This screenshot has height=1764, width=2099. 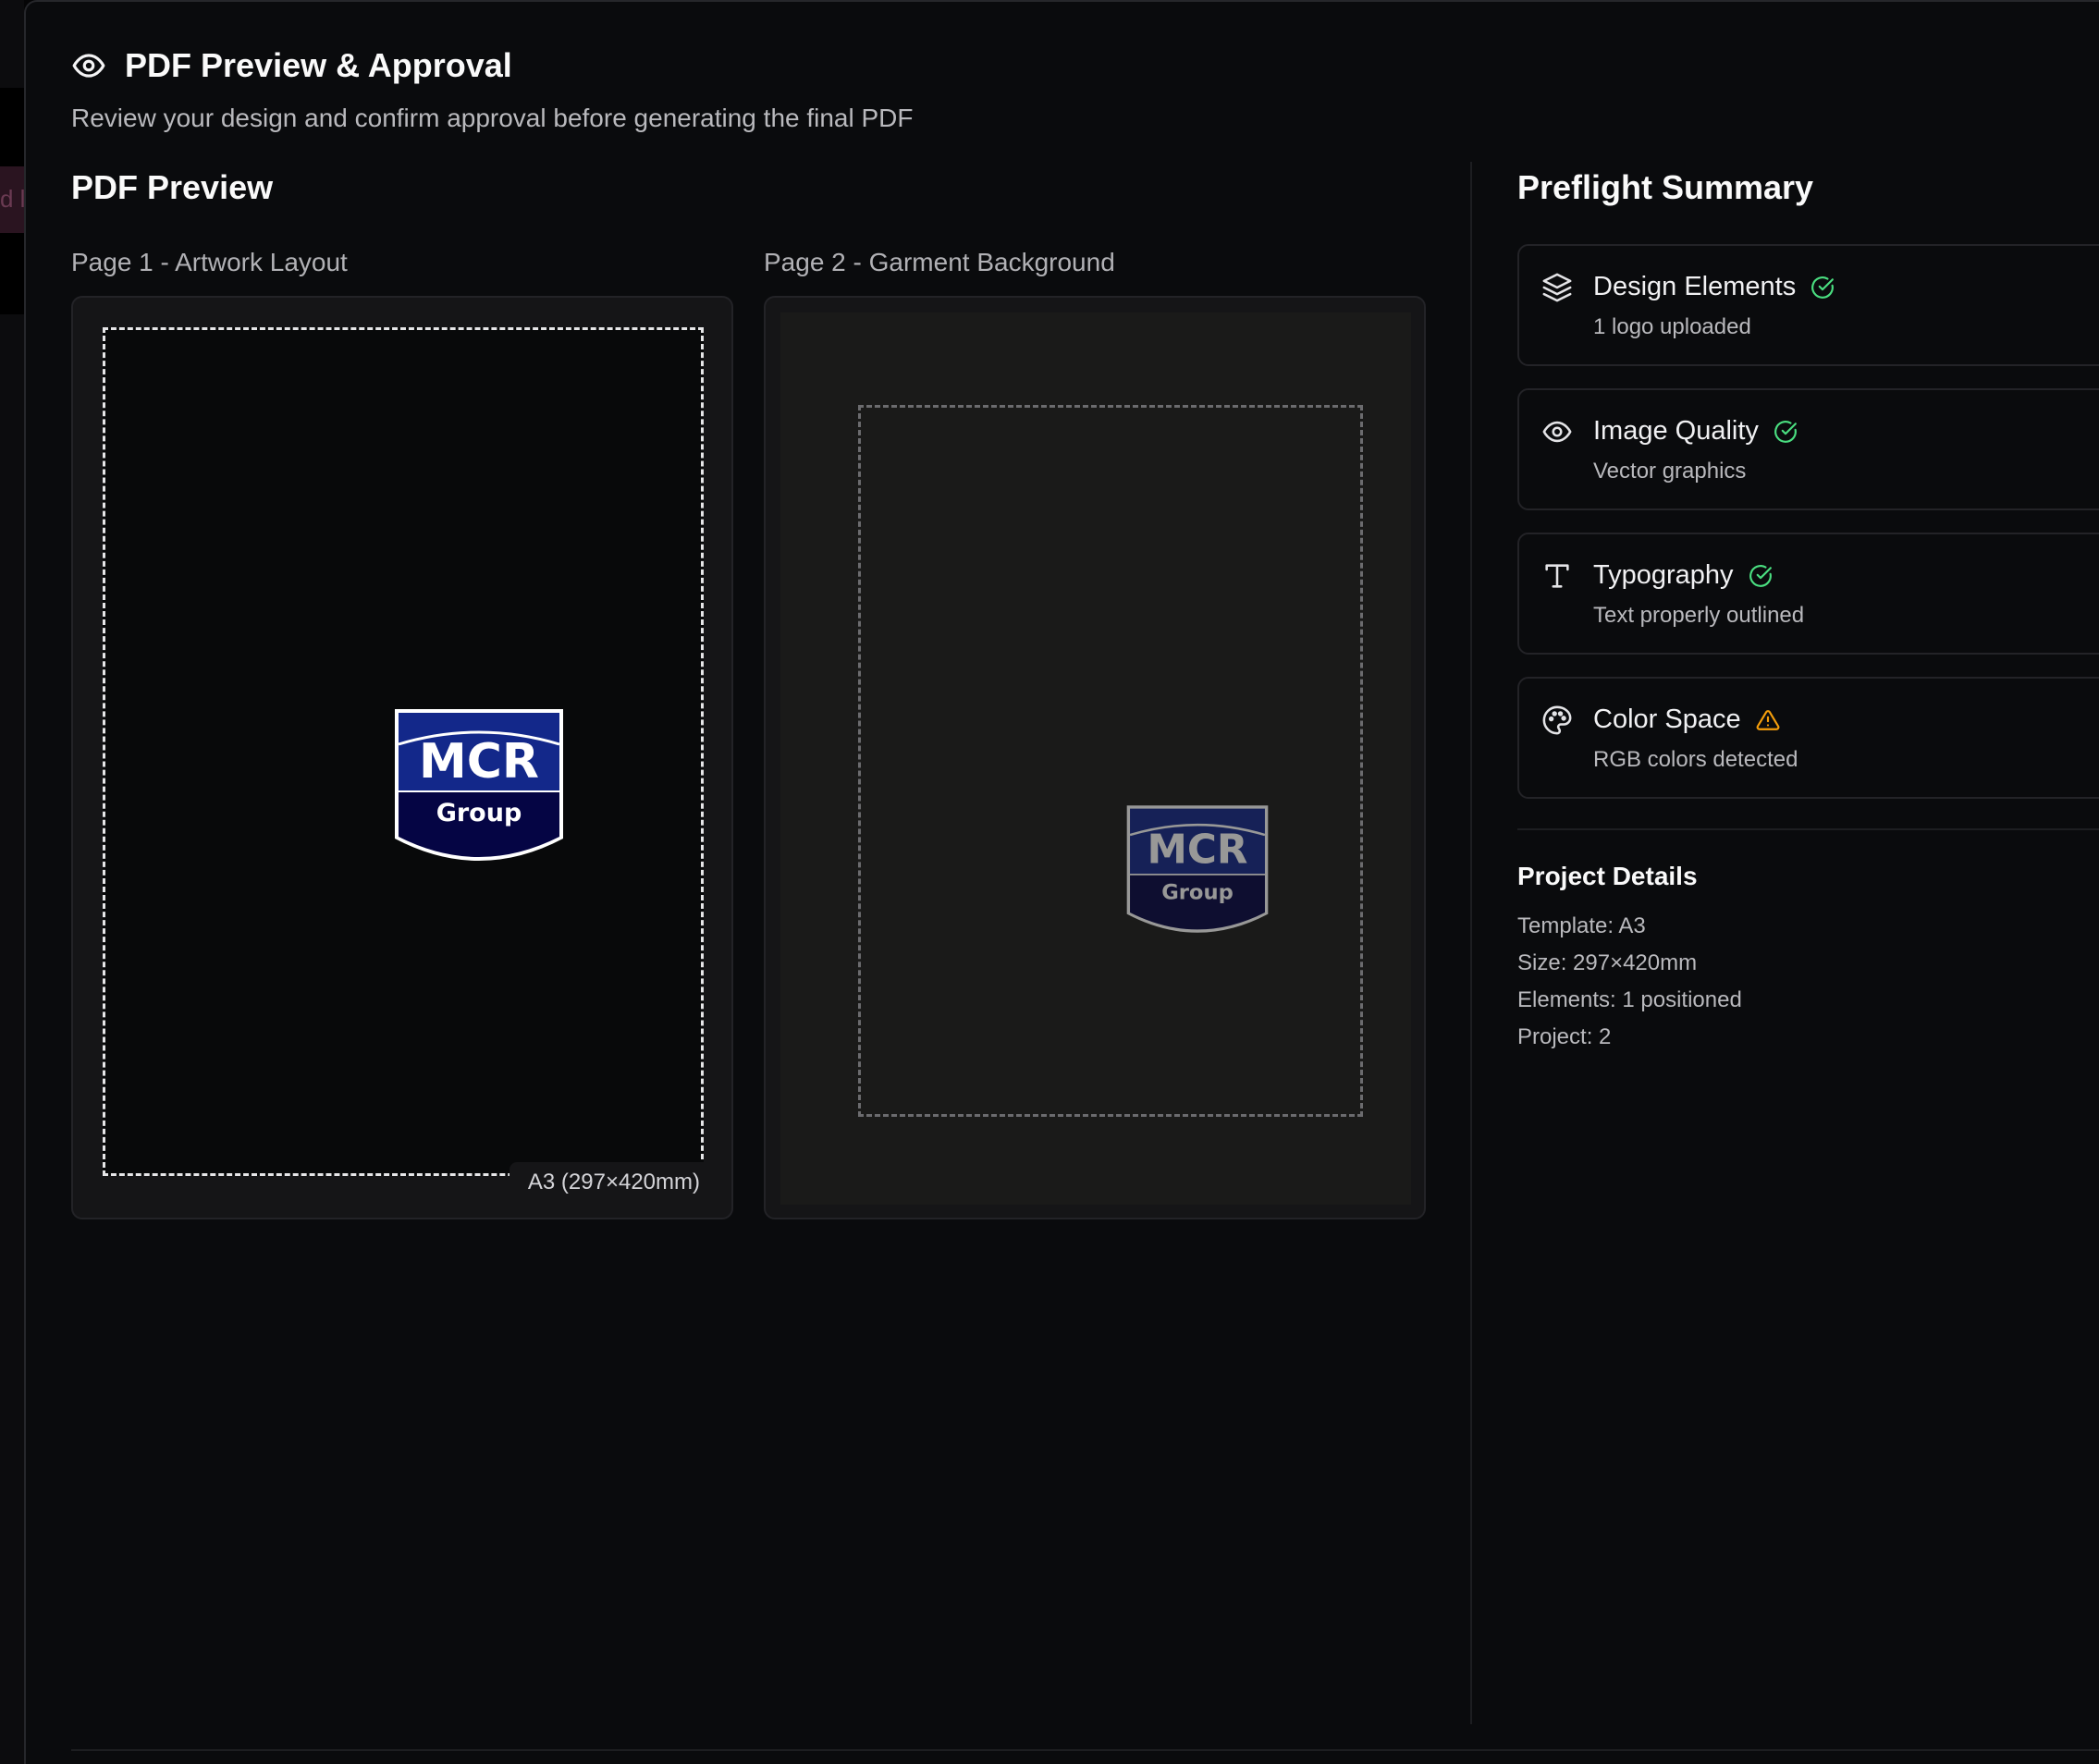 I want to click on detail-elements: Elements: 1 positioned, so click(x=1629, y=1000).